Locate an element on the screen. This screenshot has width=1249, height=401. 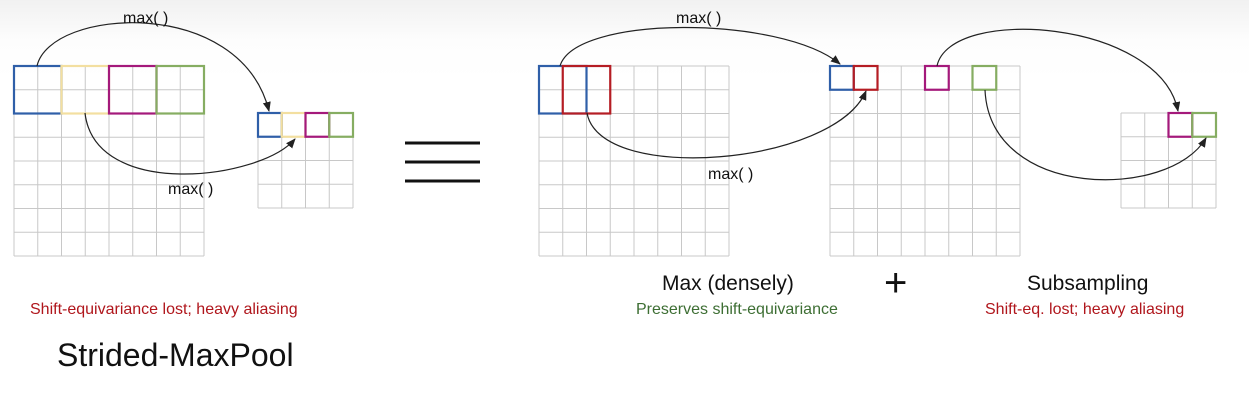
subsampling-heading: Subsampling is located at coordinates (1088, 283).